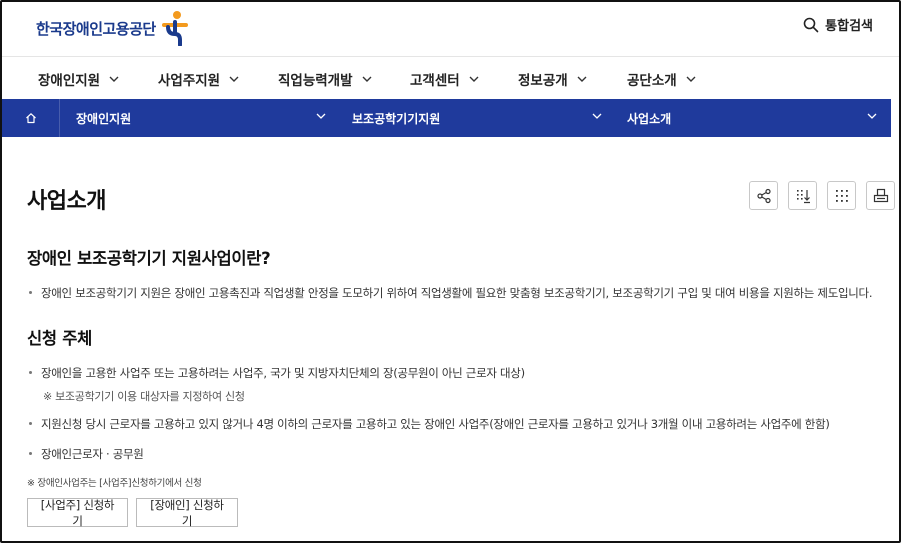 The width and height of the screenshot is (901, 543). I want to click on grid-dots-icon, so click(841, 195).